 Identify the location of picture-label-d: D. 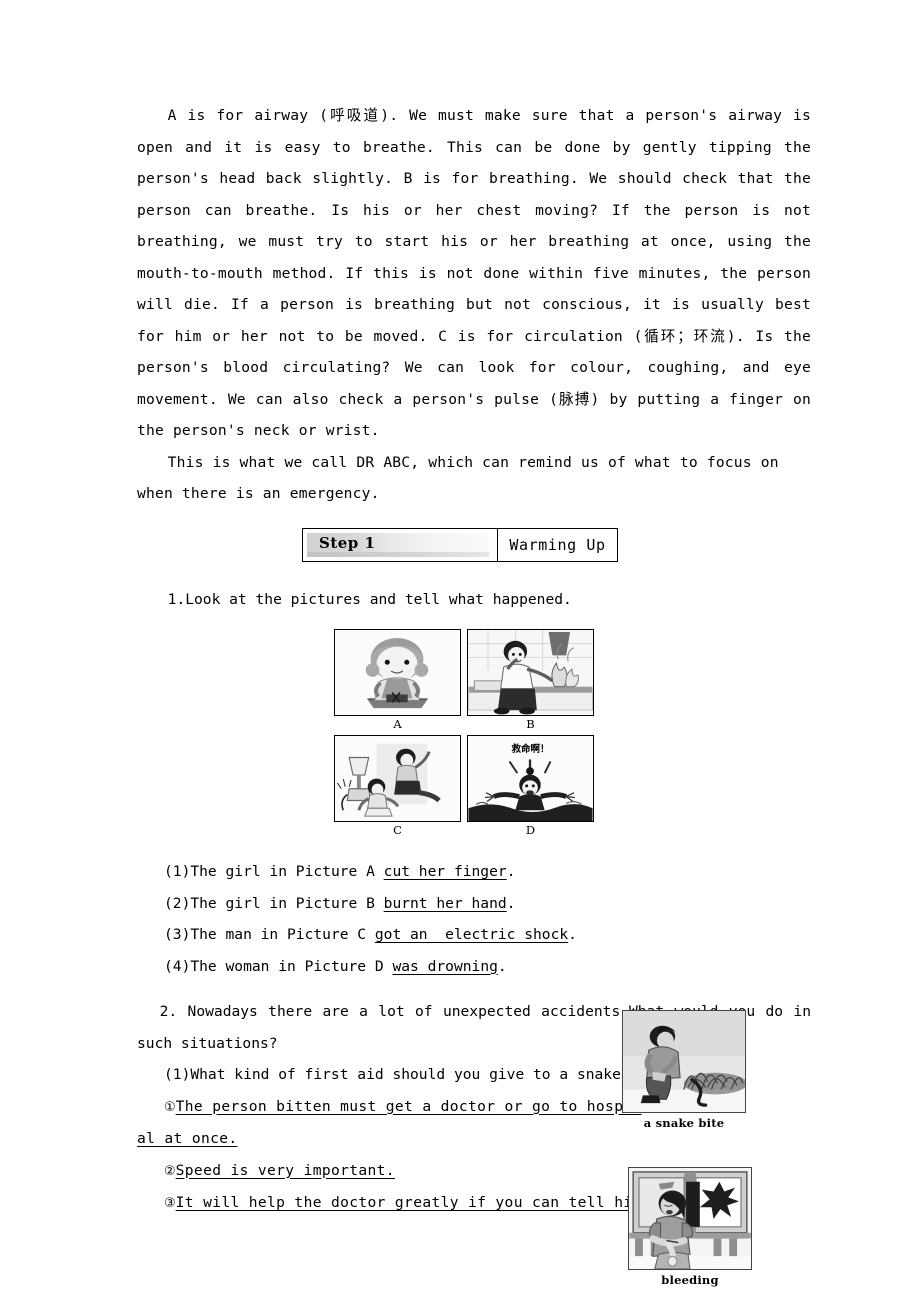
(530, 830).